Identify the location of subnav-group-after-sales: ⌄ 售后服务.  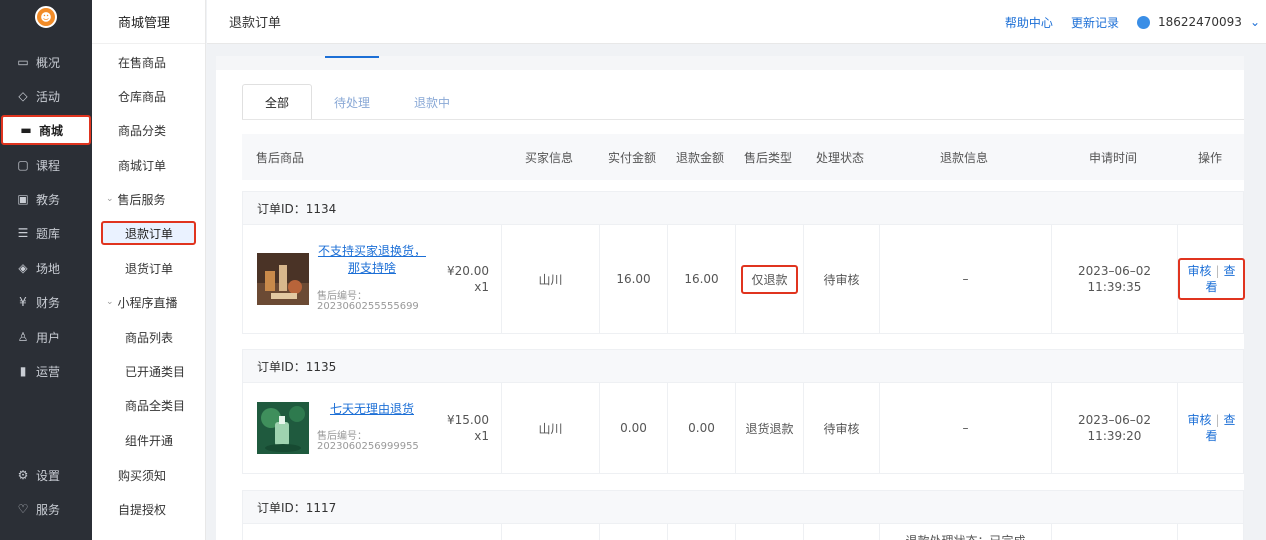
(149, 199).